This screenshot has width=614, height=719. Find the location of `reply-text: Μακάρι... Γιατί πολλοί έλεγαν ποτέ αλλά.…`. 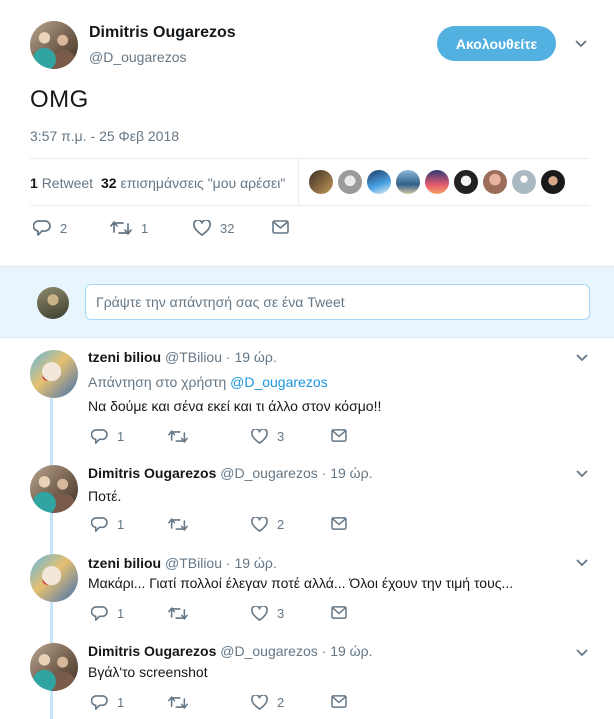

reply-text: Μακάρι... Γιατί πολλοί έλεγαν ποτέ αλλά.… is located at coordinates (301, 583).